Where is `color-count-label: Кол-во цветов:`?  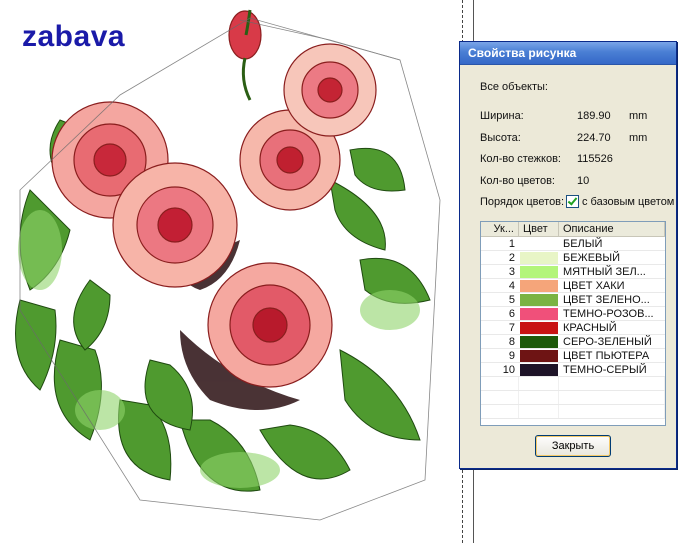 color-count-label: Кол-во цветов: is located at coordinates (517, 181).